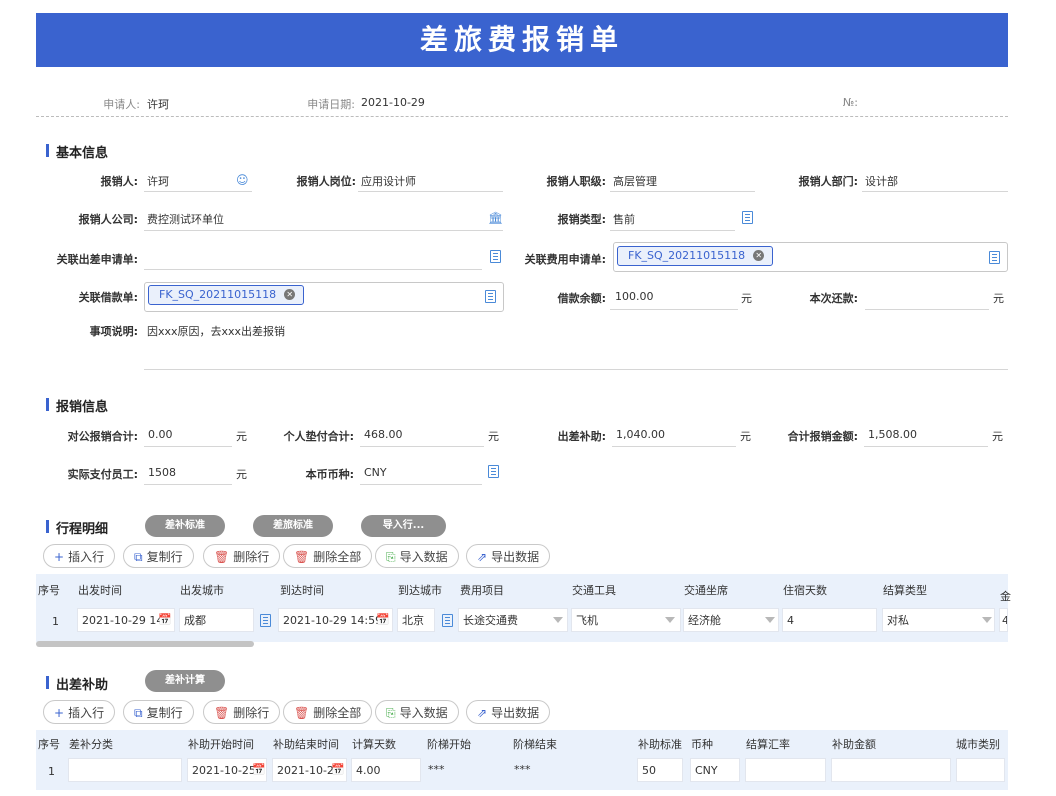 The width and height of the screenshot is (1056, 796). What do you see at coordinates (329, 474) in the screenshot?
I see `currency-label: 本币币种:` at bounding box center [329, 474].